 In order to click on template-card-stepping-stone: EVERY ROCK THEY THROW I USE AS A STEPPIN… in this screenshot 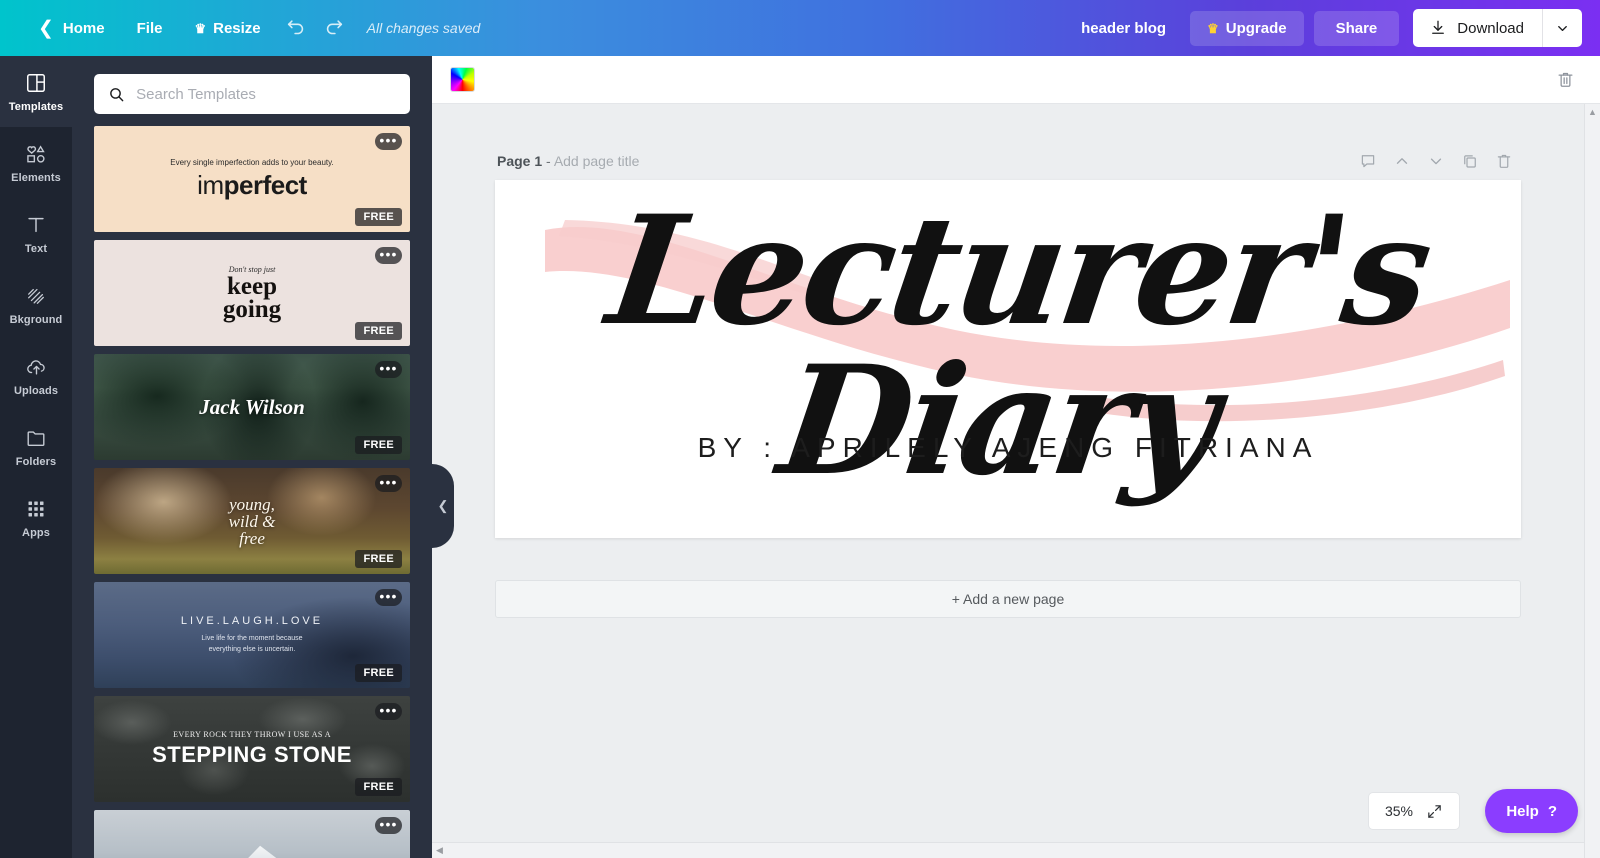, I will do `click(252, 749)`.